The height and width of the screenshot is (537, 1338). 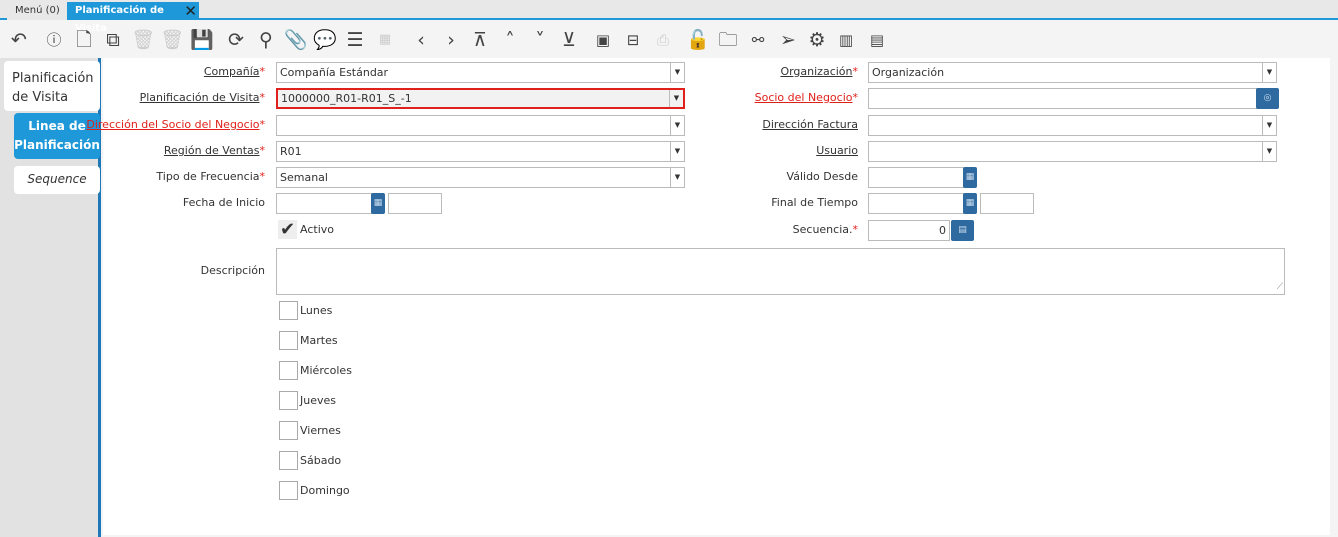 What do you see at coordinates (480, 40) in the screenshot?
I see `first-record-icon: ⊼` at bounding box center [480, 40].